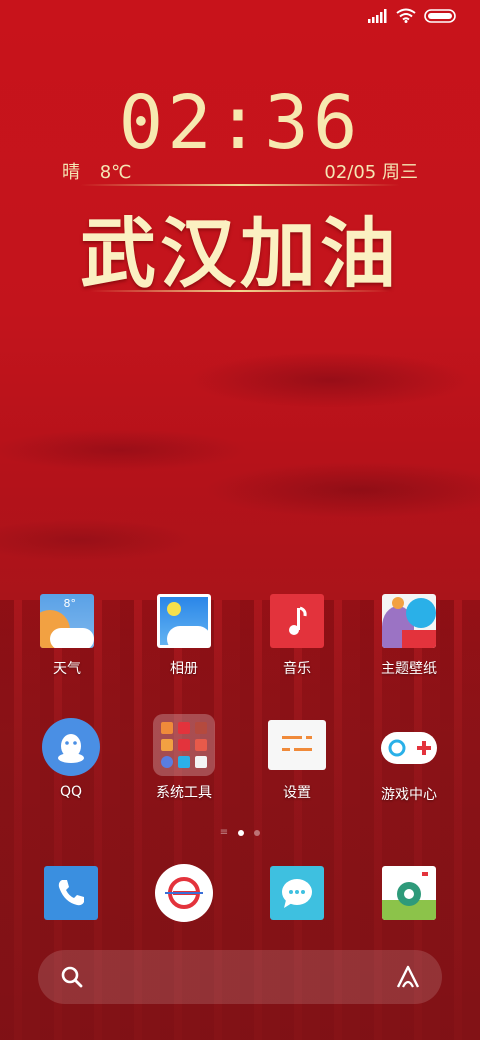 The height and width of the screenshot is (1040, 480). I want to click on app-label: 音乐, so click(297, 669).